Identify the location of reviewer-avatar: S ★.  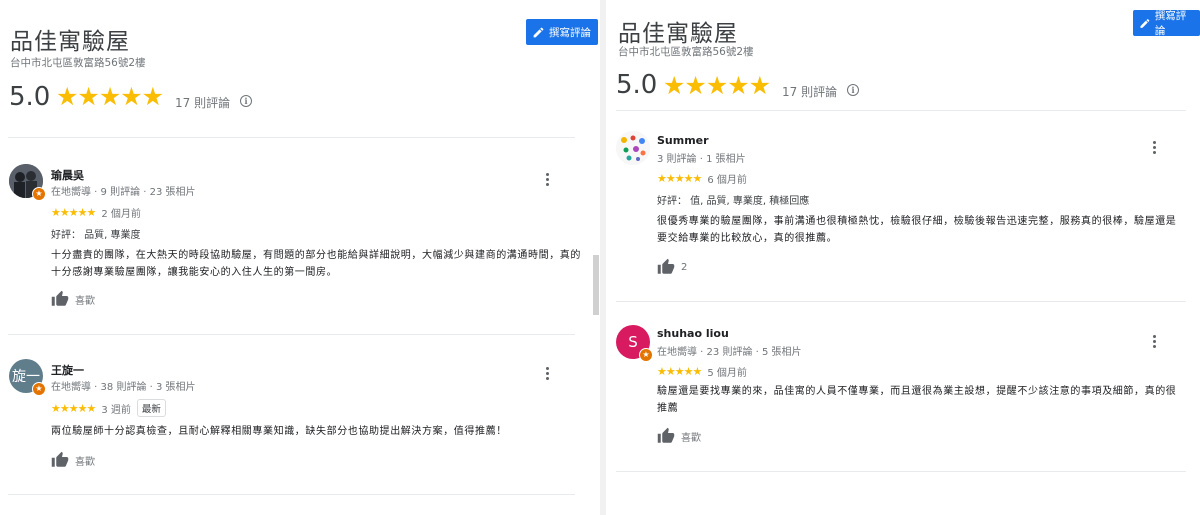
(634, 343).